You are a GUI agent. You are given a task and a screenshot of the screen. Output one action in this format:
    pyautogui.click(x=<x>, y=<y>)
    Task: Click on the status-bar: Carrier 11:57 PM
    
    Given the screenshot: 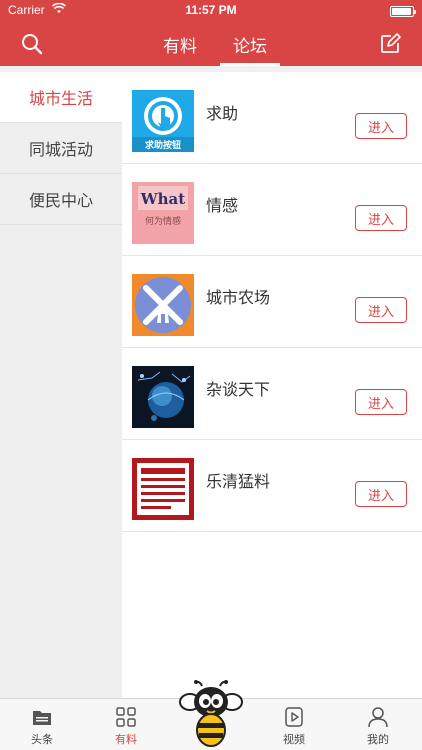 What is the action you would take?
    pyautogui.click(x=211, y=11)
    